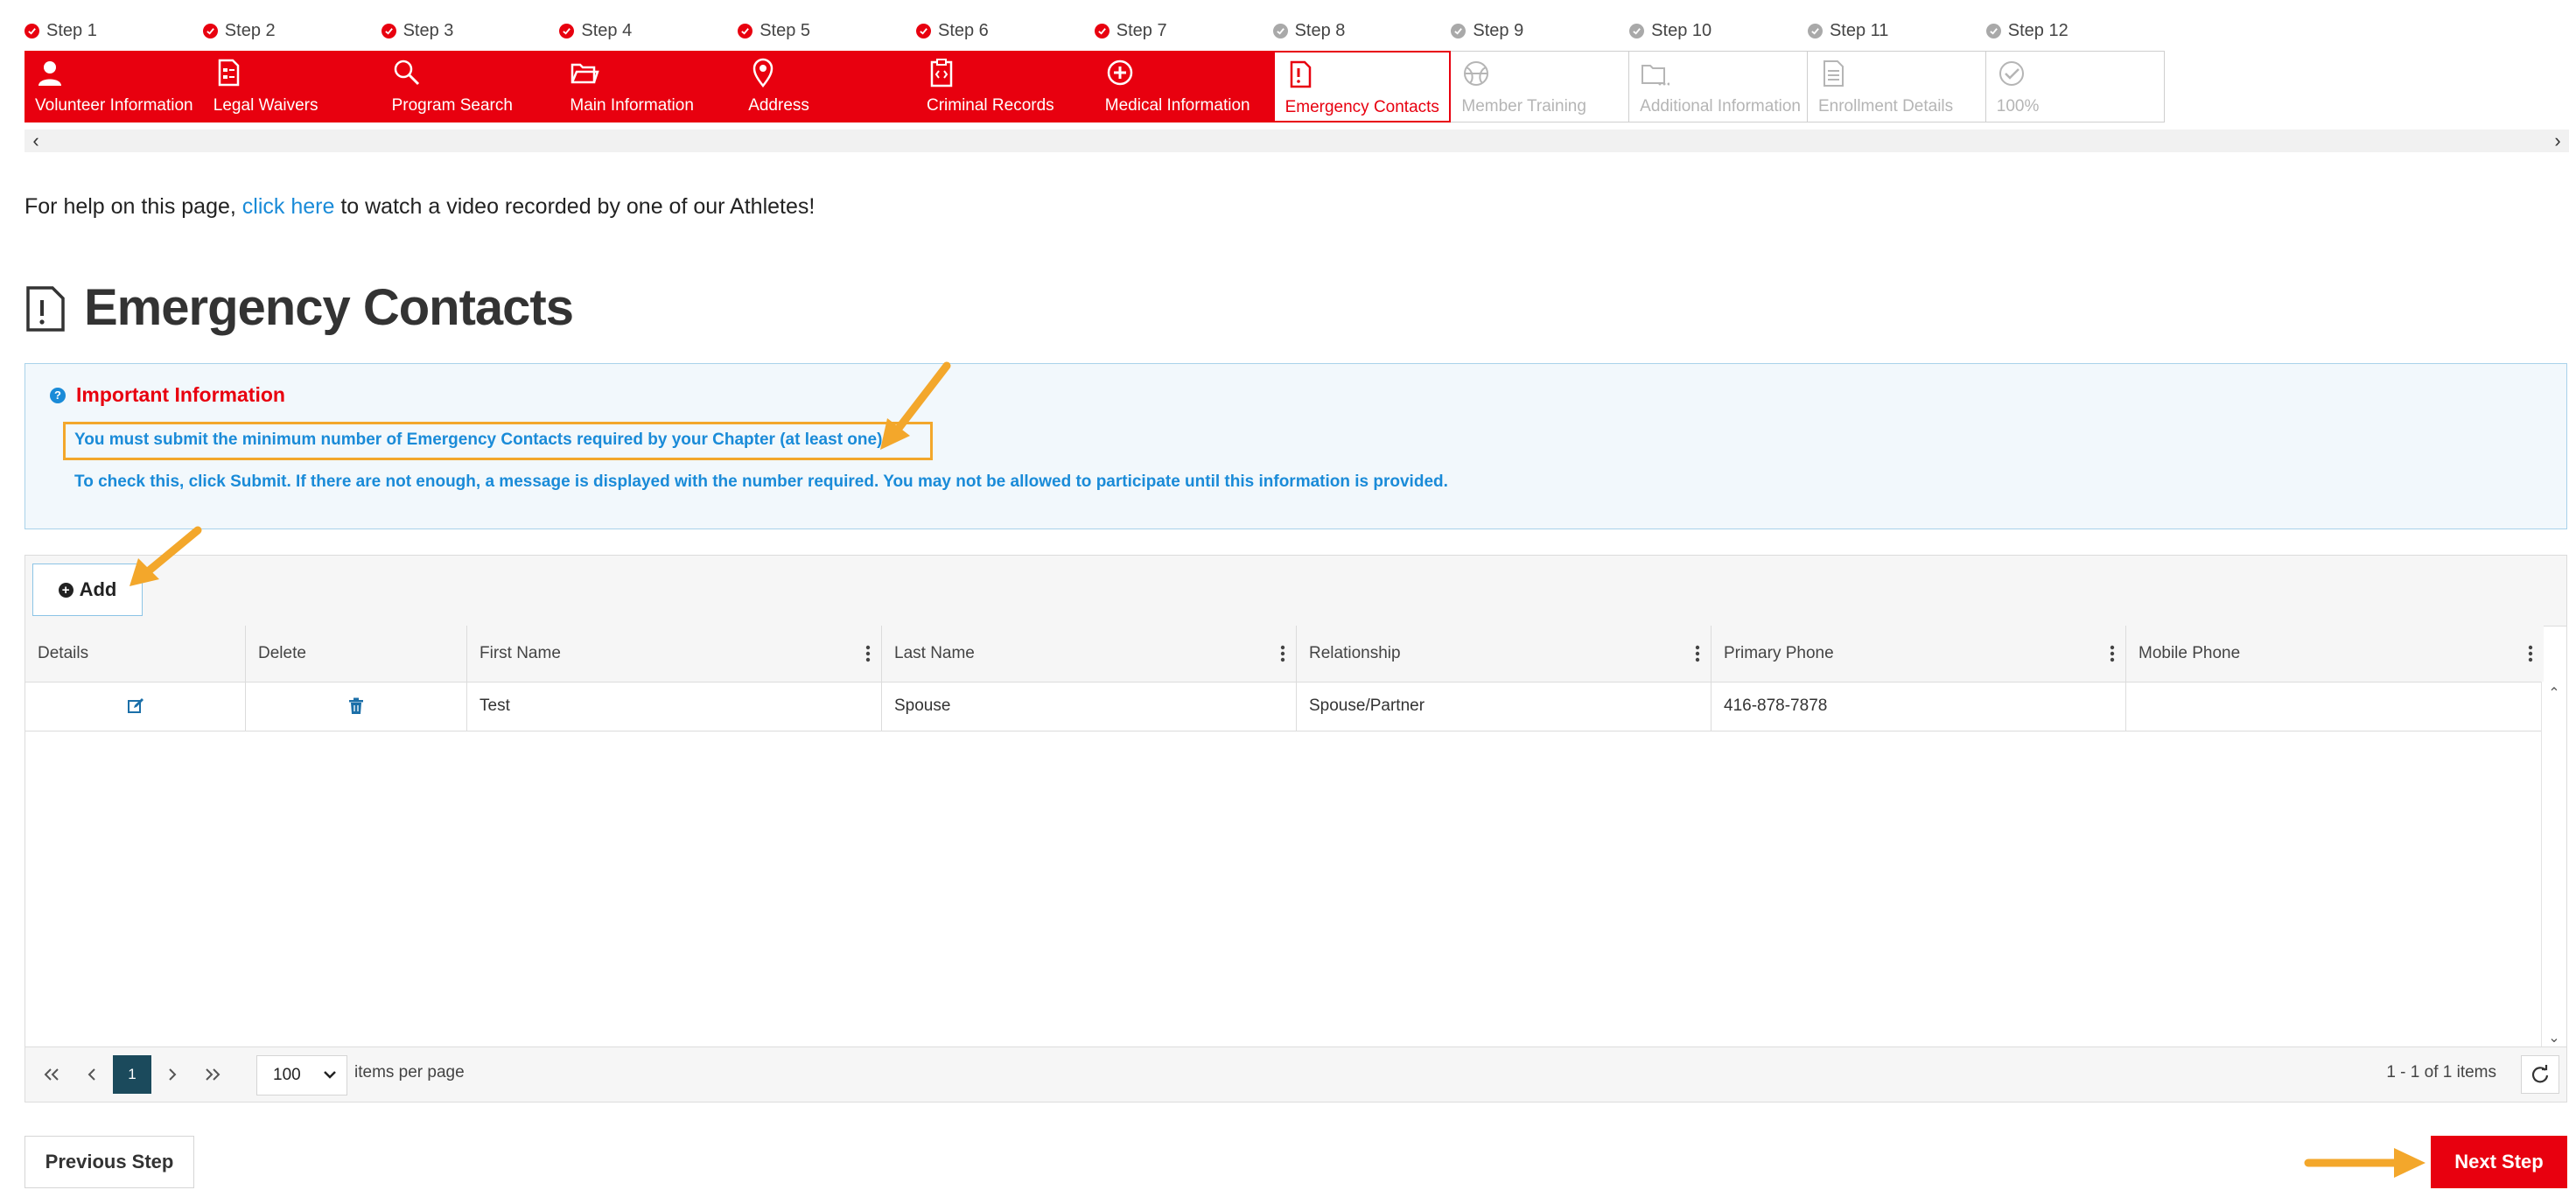 The height and width of the screenshot is (1204, 2576). What do you see at coordinates (1120, 73) in the screenshot?
I see `plus-circle-icon` at bounding box center [1120, 73].